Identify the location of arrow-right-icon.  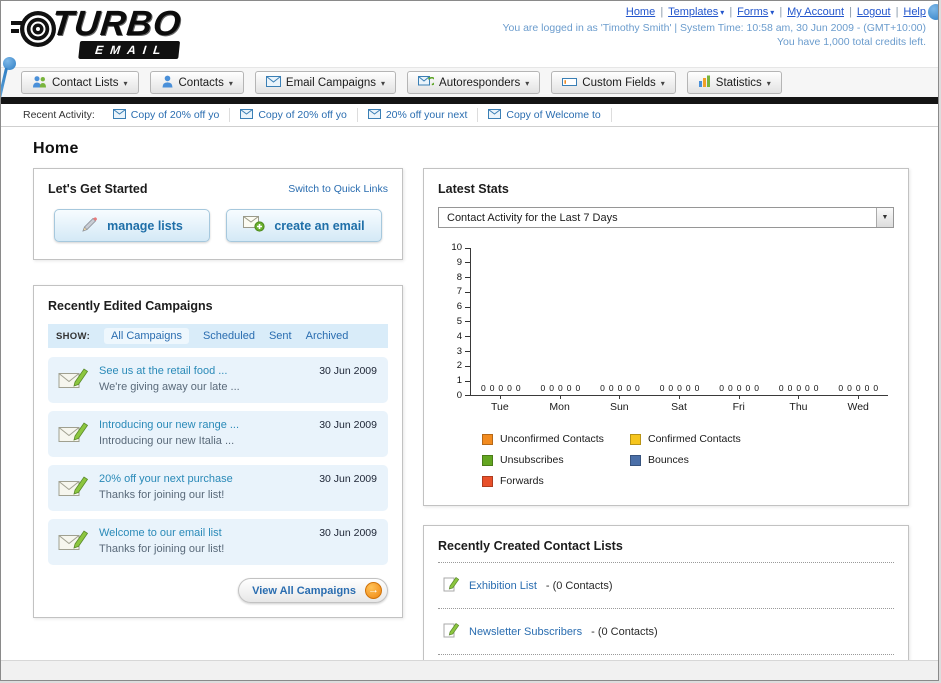
(373, 590).